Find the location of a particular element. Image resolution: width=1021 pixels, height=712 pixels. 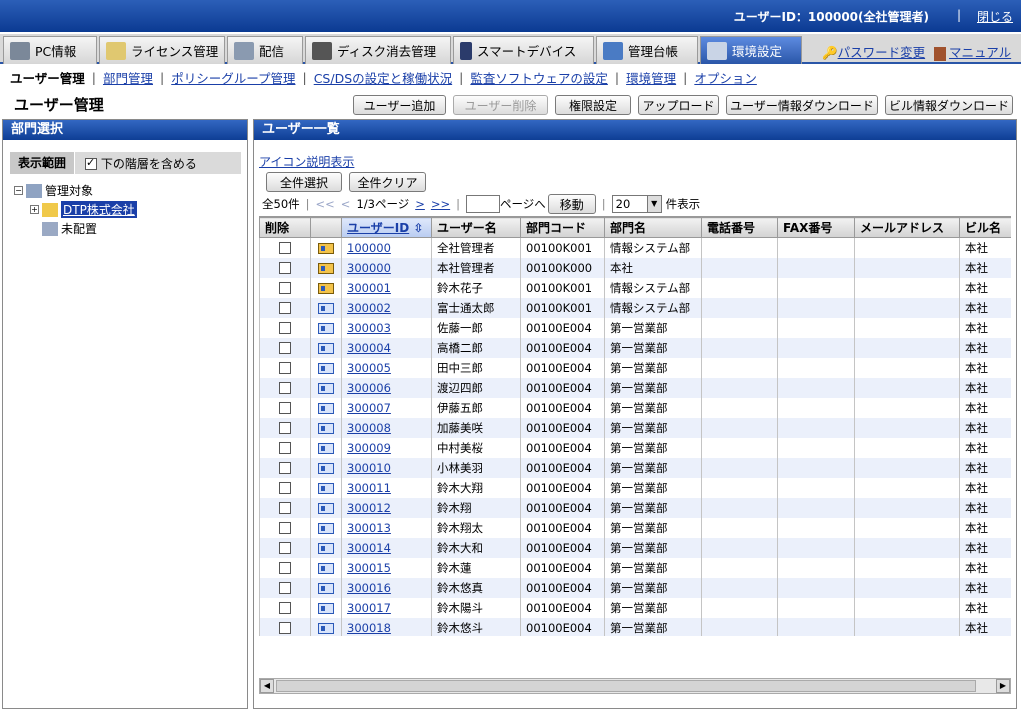

user-id-link: 300002 is located at coordinates (369, 308).